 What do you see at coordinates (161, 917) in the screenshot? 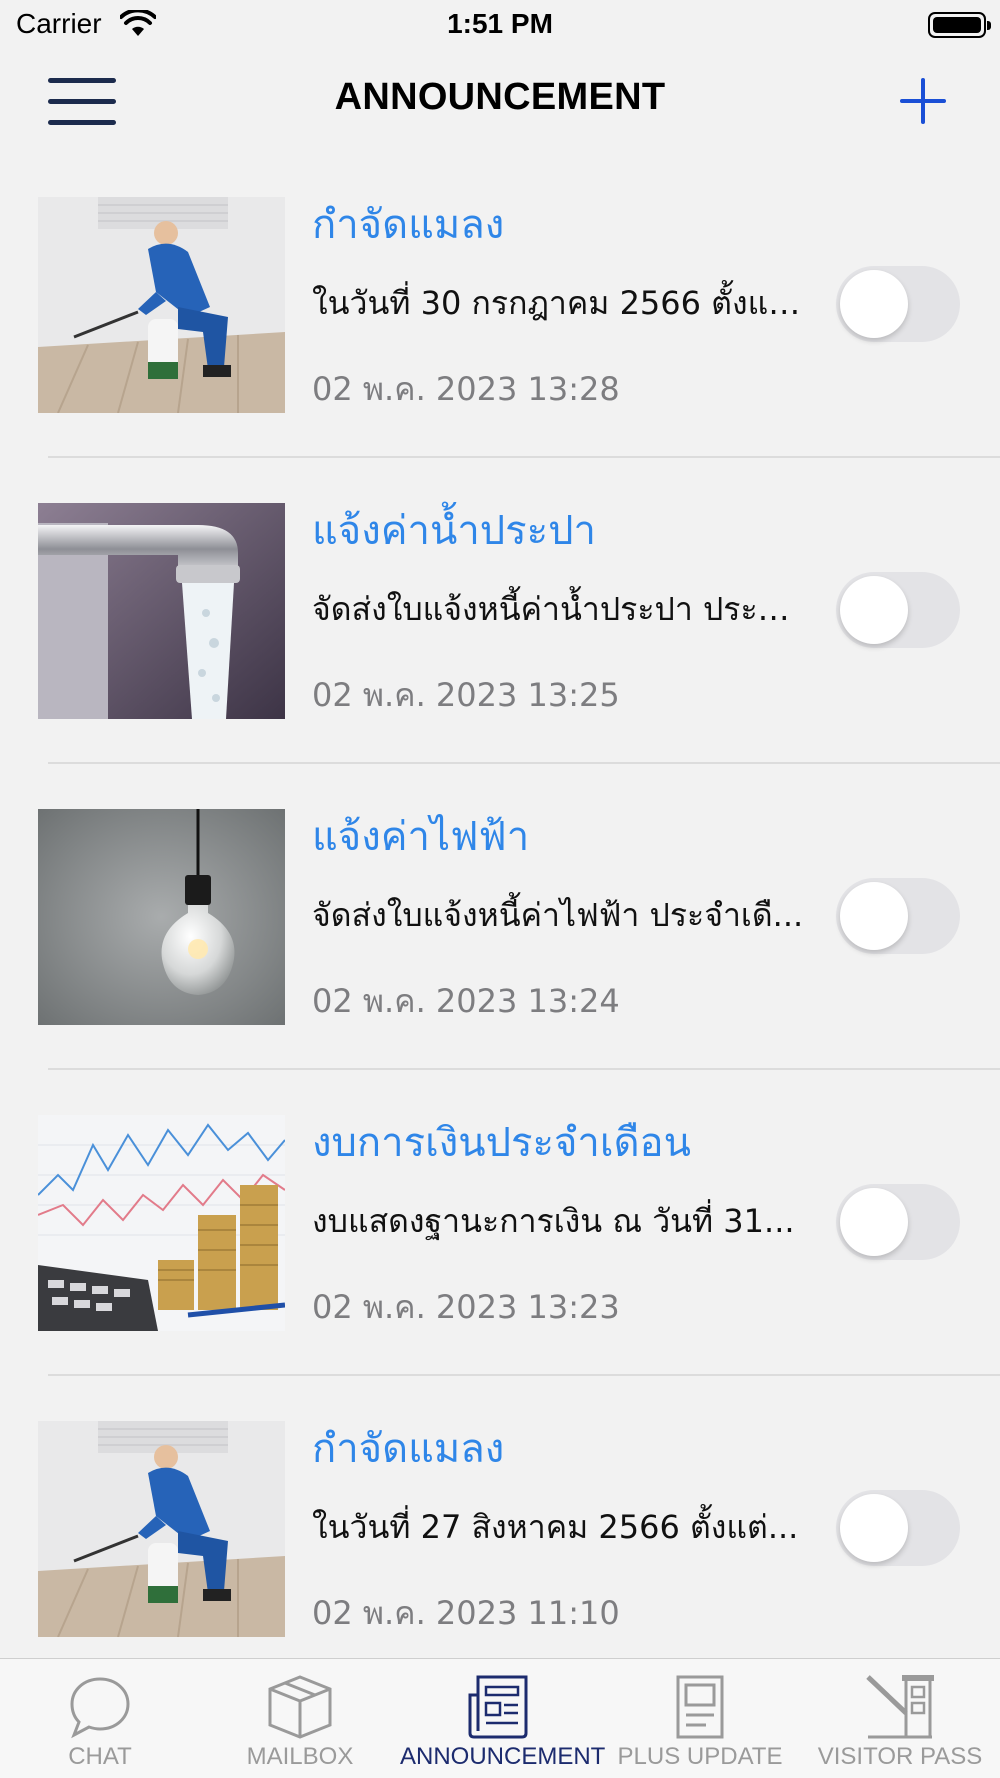
I see `light-bulb-image` at bounding box center [161, 917].